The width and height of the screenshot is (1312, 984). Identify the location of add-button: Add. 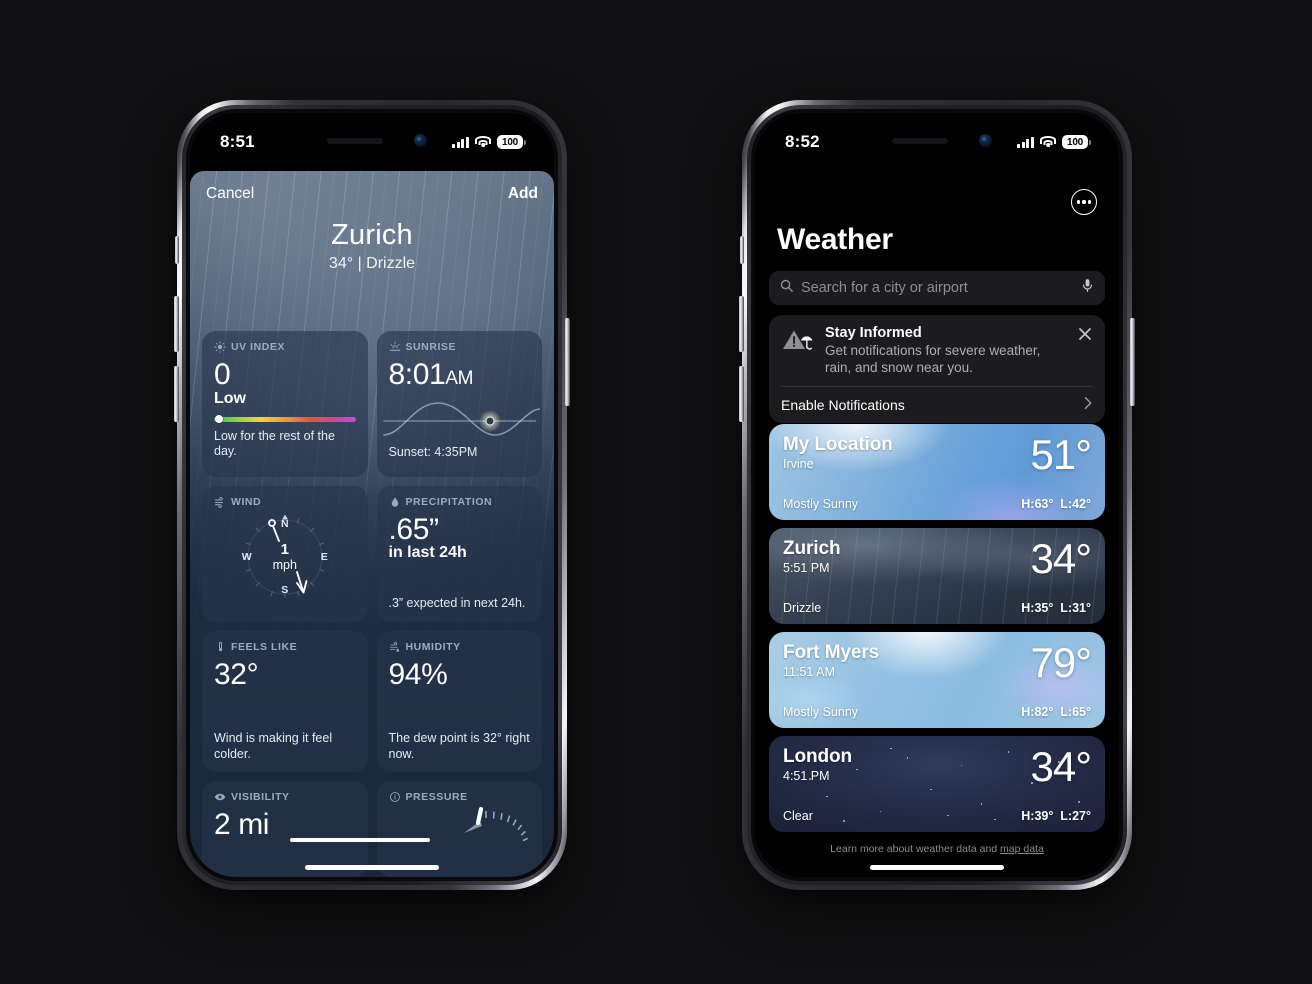
(523, 194).